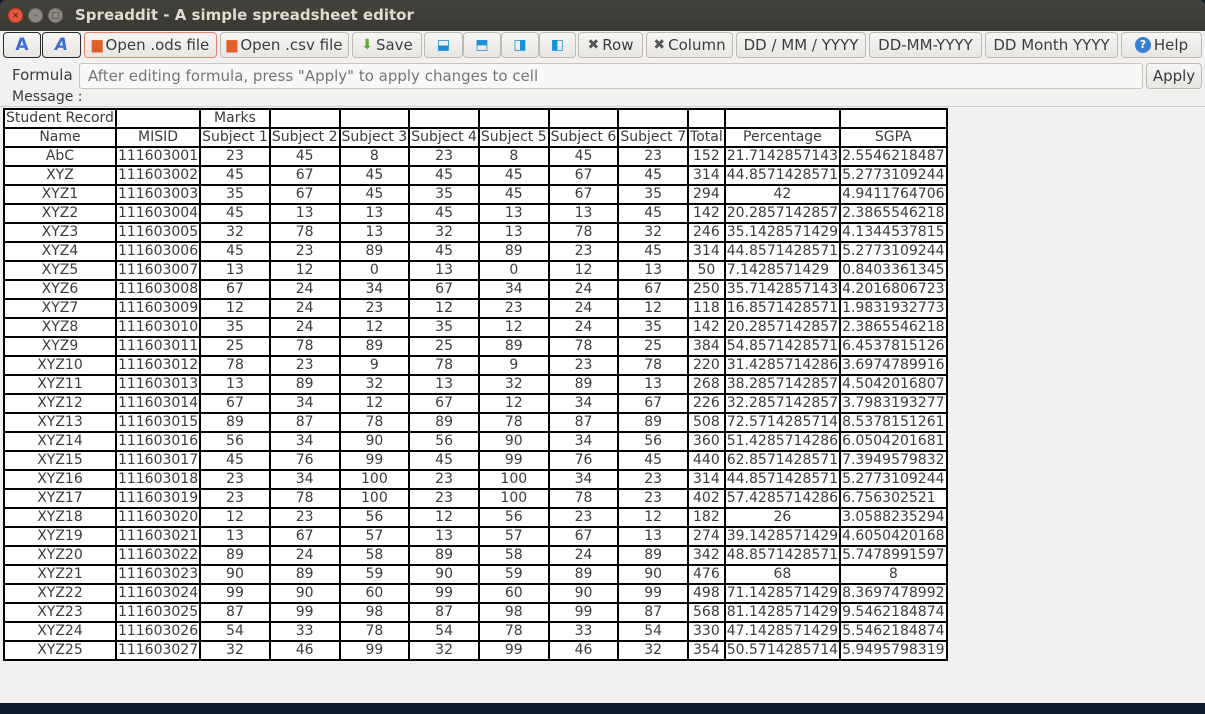 Image resolution: width=1205 pixels, height=714 pixels. What do you see at coordinates (782, 194) in the screenshot?
I see `cell: 42` at bounding box center [782, 194].